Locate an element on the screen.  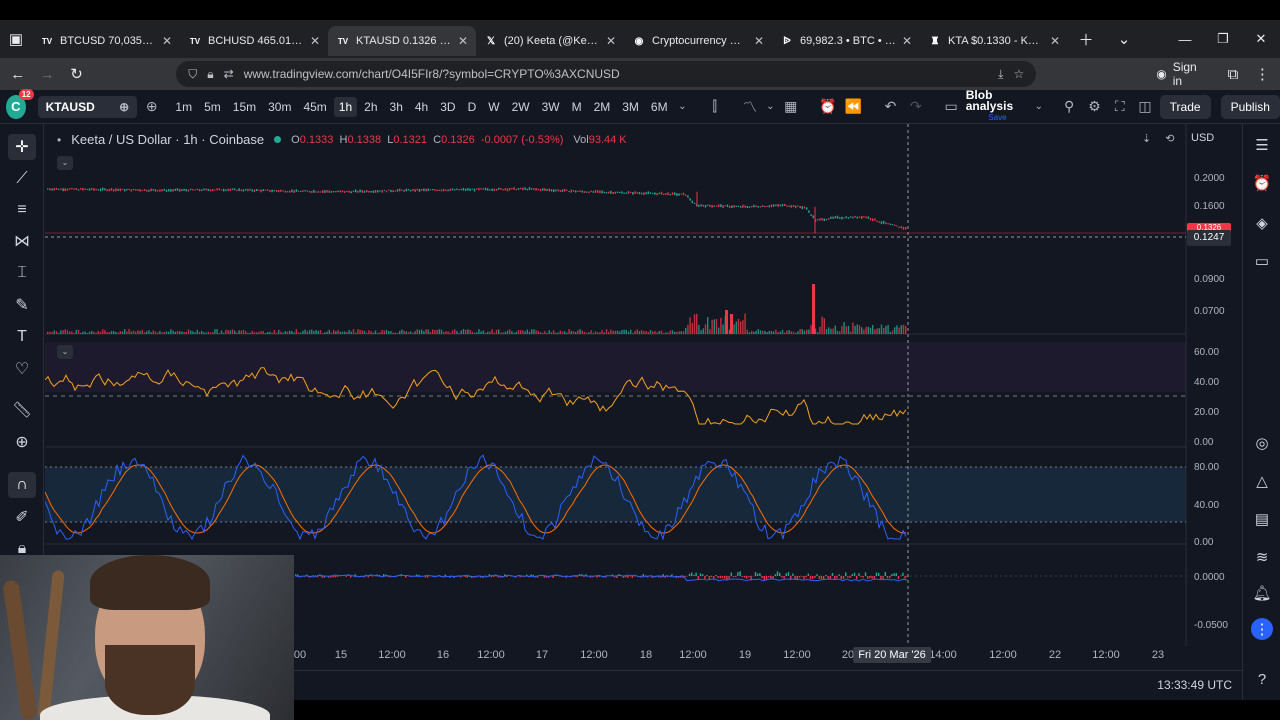
chat-icon: ▭ is located at coordinates (1262, 261).